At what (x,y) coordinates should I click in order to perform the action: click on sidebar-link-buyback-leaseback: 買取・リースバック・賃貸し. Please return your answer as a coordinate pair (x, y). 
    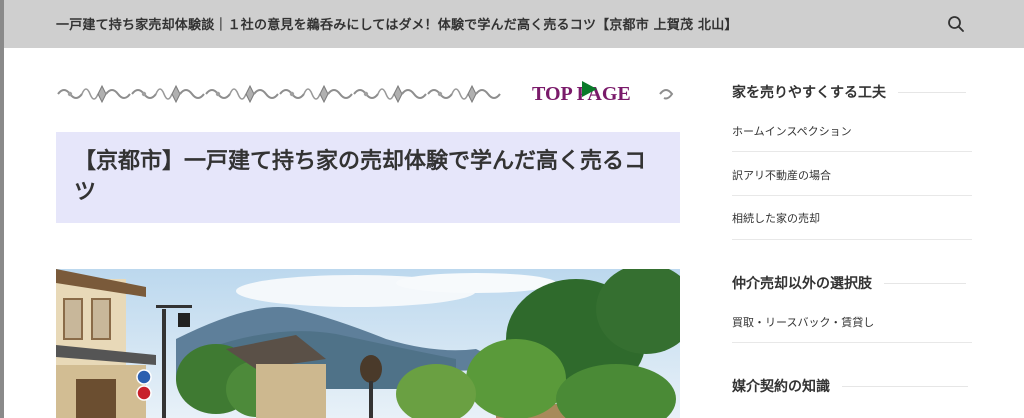
    Looking at the image, I should click on (803, 322).